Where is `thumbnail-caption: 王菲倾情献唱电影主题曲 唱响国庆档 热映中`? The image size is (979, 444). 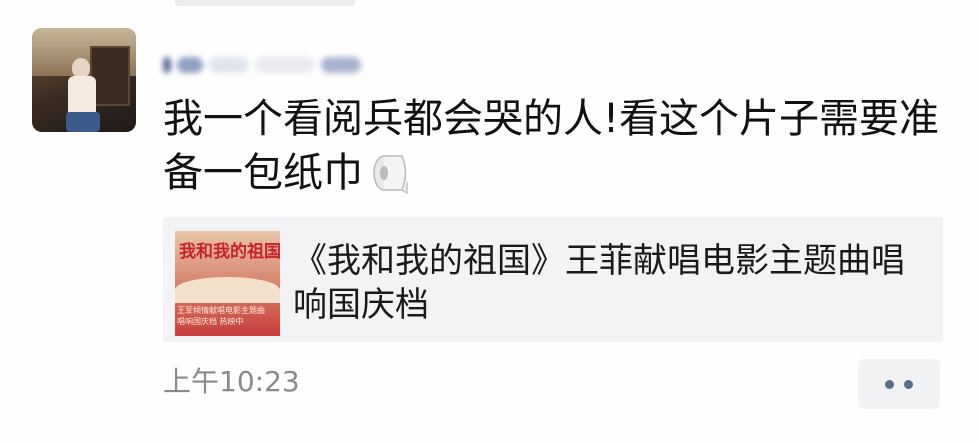 thumbnail-caption: 王菲倾情献唱电影主题曲 唱响国庆档 热映中 is located at coordinates (221, 316).